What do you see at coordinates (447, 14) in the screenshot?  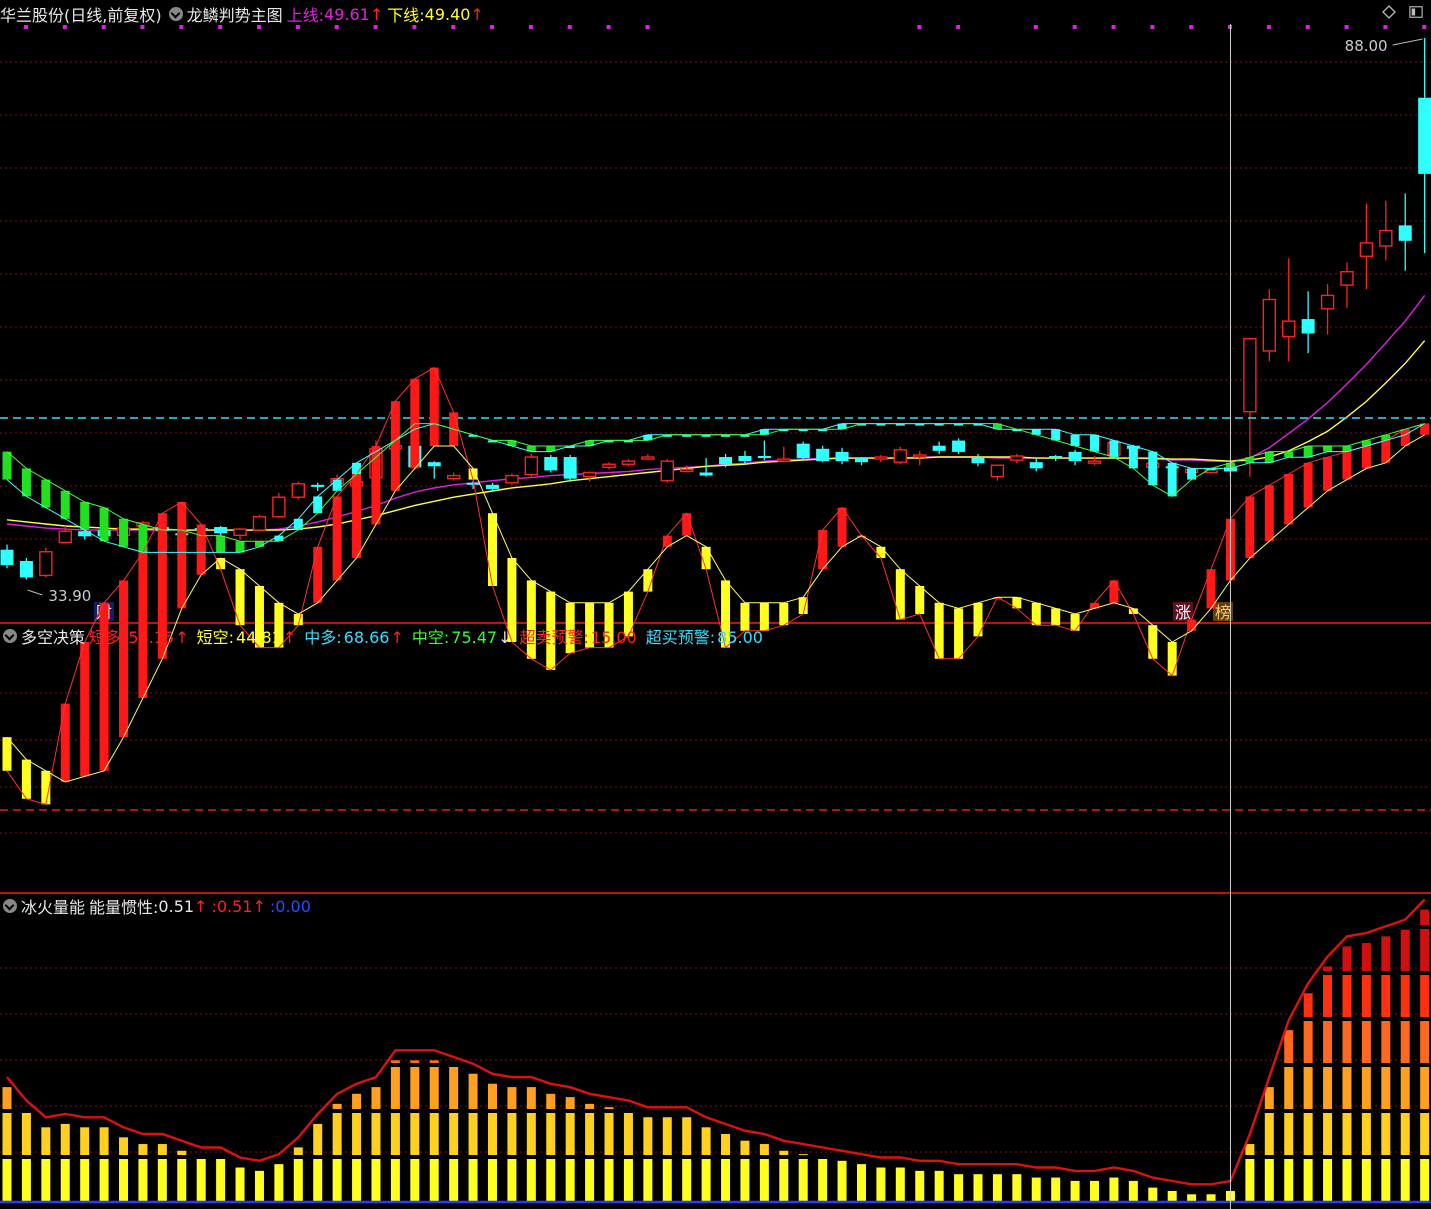 I see `lower-line-value: 49.40` at bounding box center [447, 14].